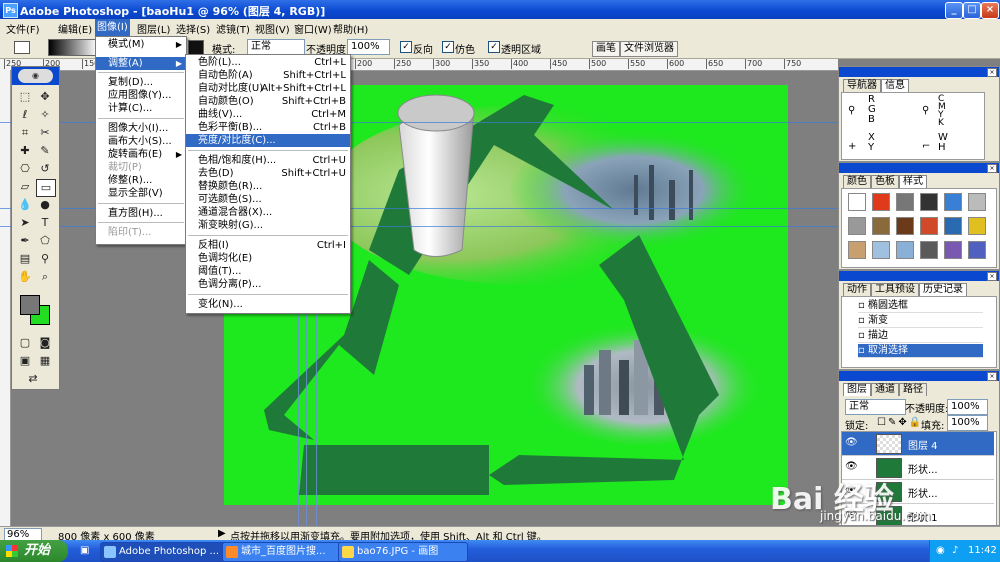  I want to click on lock-icons: ☐✎✥🔒, so click(900, 422).